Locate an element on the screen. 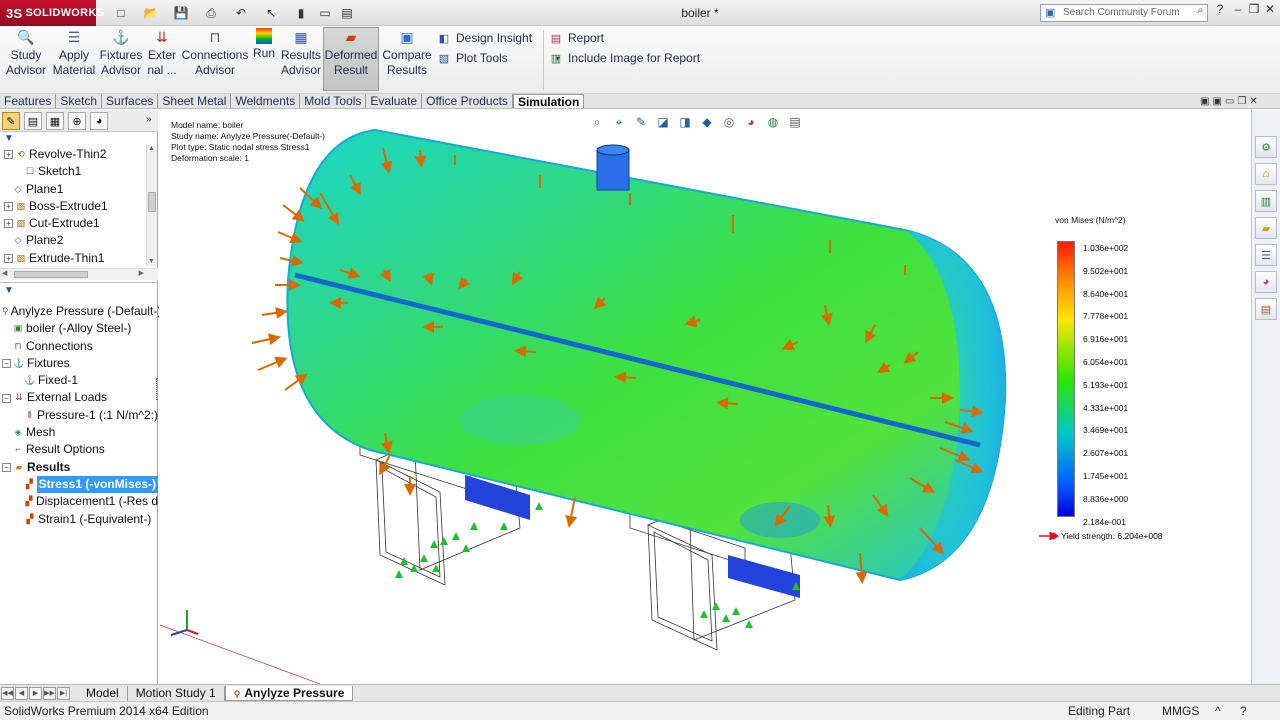 This screenshot has width=1280, height=720. tab-anylyze-pressure: ⚲ Anylyze Pressure is located at coordinates (289, 693).